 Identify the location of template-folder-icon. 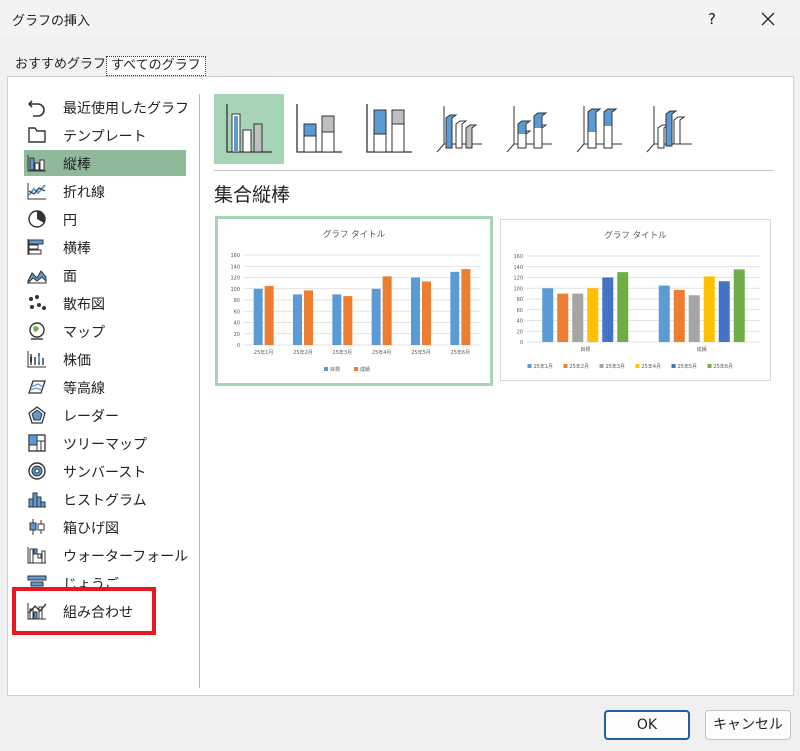
(37, 135).